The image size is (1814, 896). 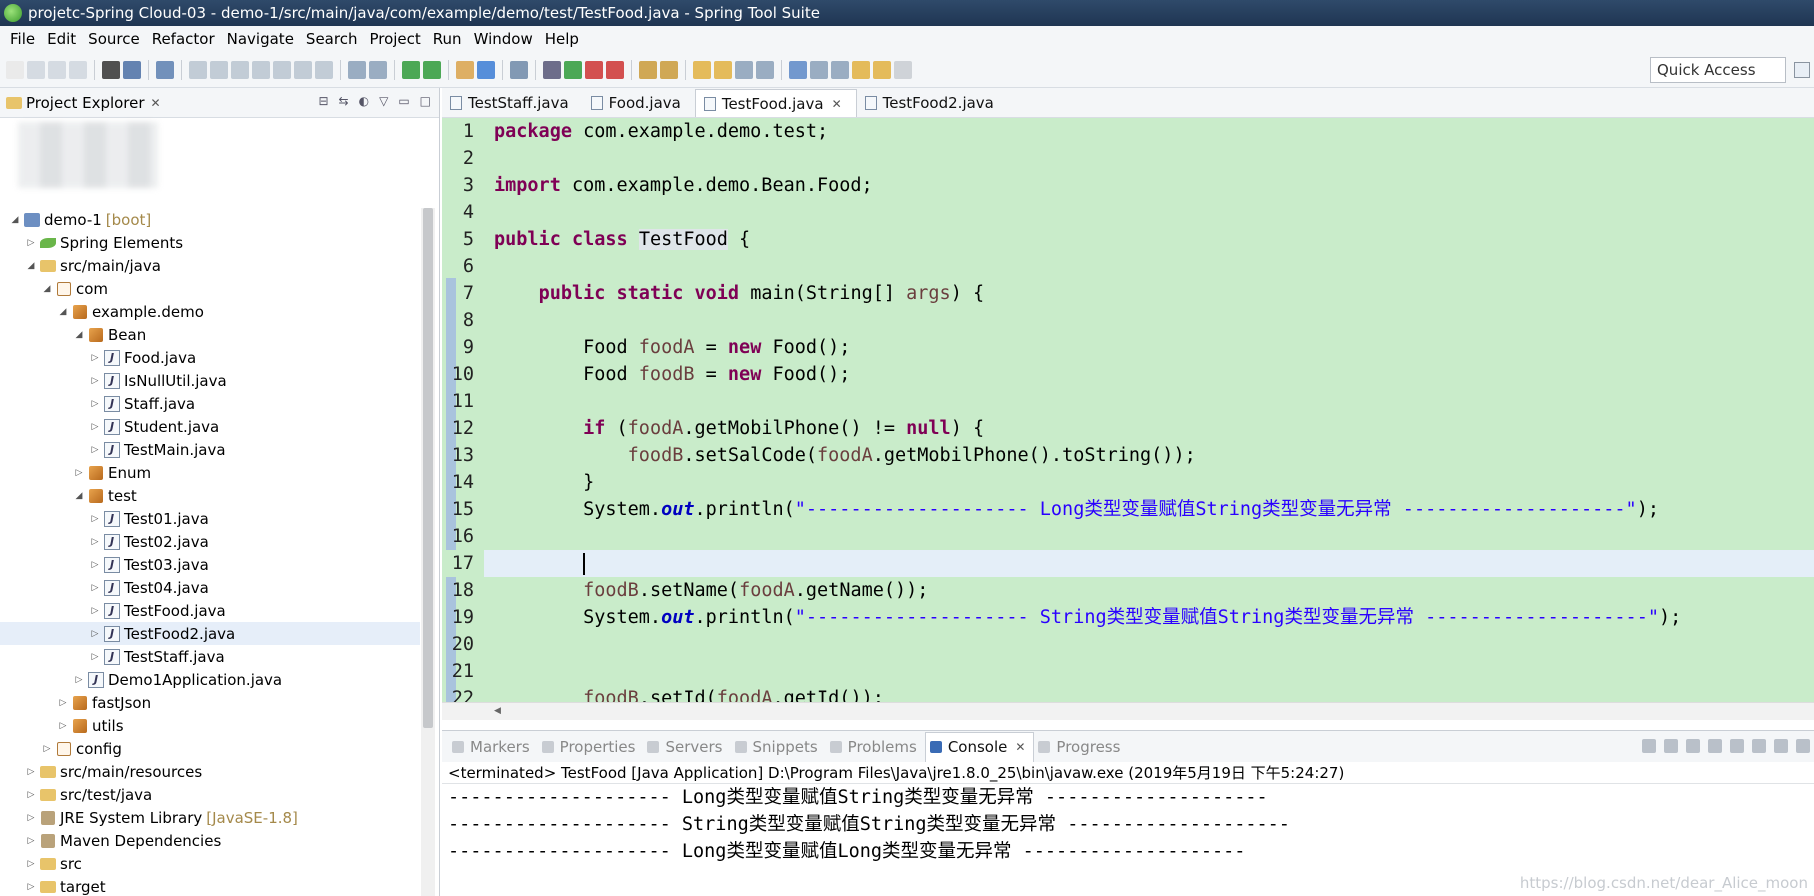 I want to click on remove-launch-icon, so click(x=1671, y=746).